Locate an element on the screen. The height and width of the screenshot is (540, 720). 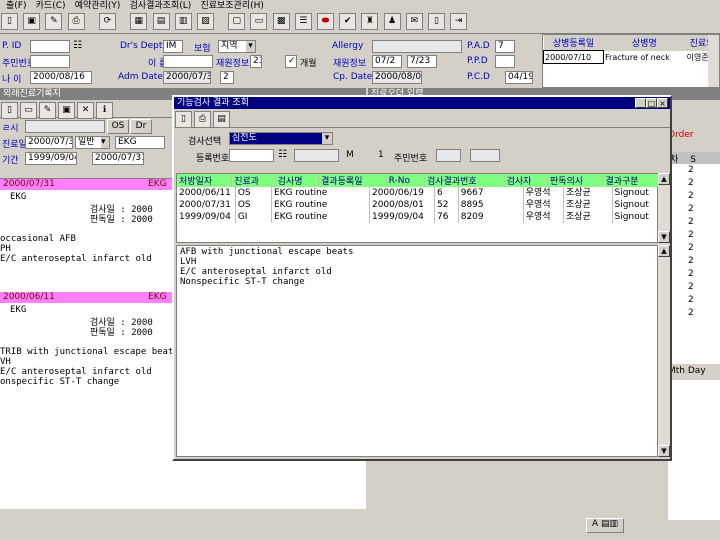
column-header: 판독의사 is located at coordinates (575, 180).